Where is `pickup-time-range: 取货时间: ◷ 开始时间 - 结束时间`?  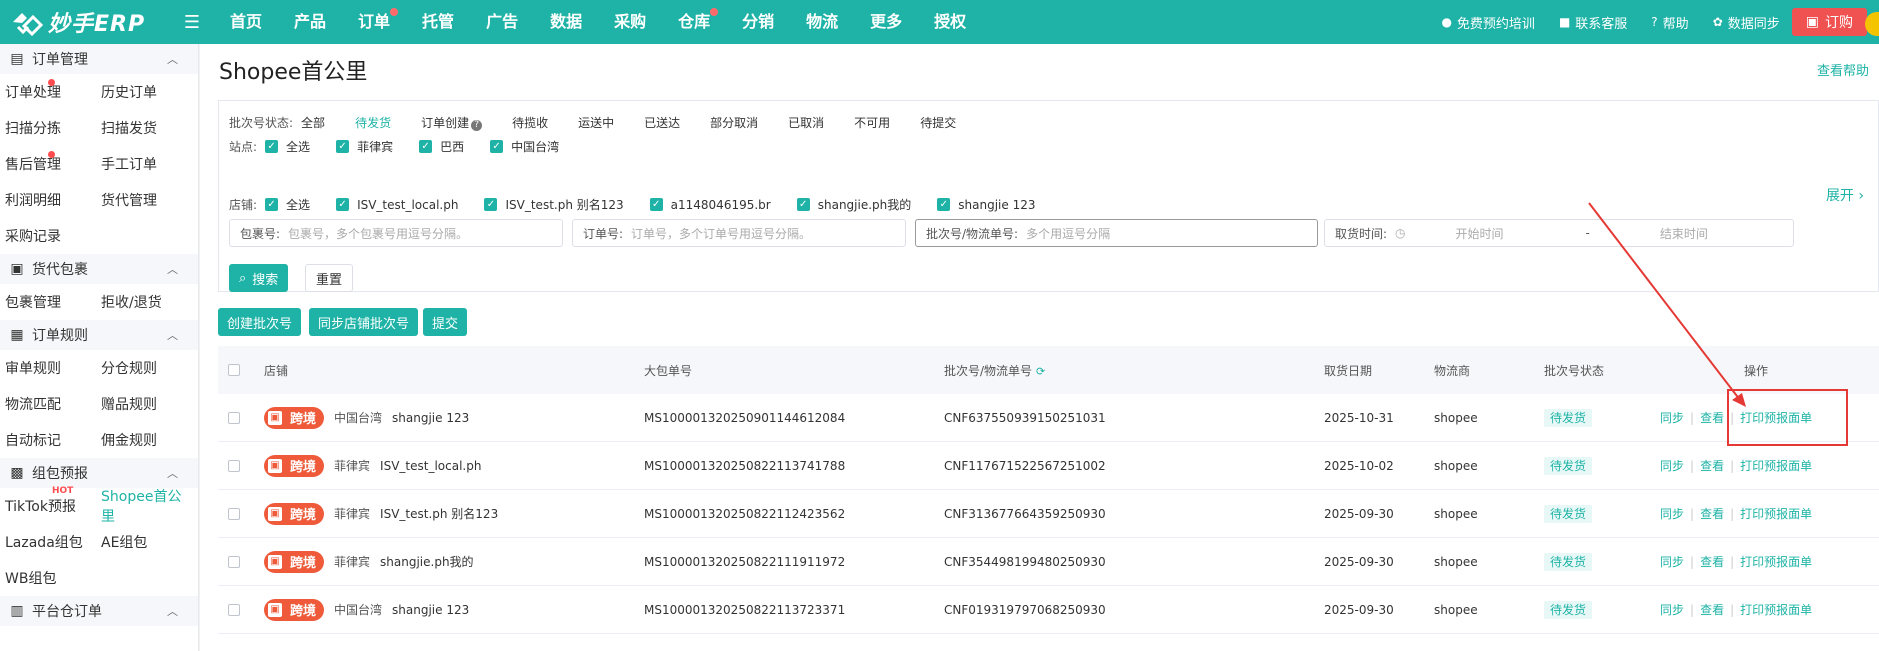
pickup-time-range: 取货时间: ◷ 开始时间 - 结束时间 is located at coordinates (1559, 233).